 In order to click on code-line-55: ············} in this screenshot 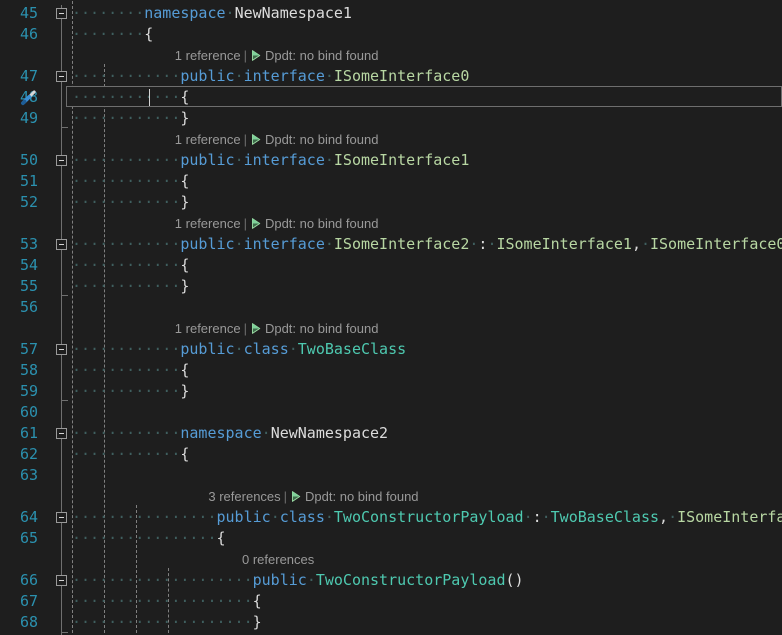, I will do `click(130, 286)`.